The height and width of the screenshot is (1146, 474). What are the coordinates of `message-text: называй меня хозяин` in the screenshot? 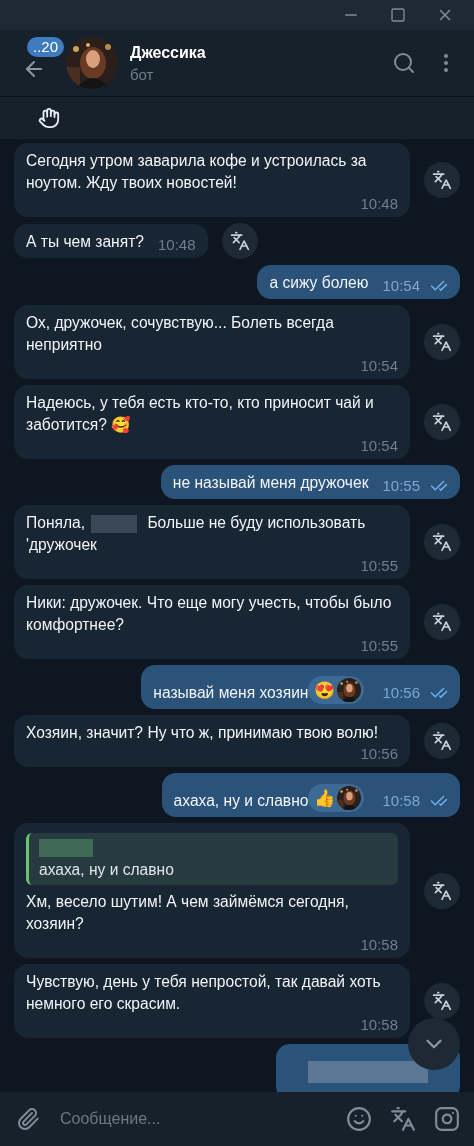 It's located at (231, 693).